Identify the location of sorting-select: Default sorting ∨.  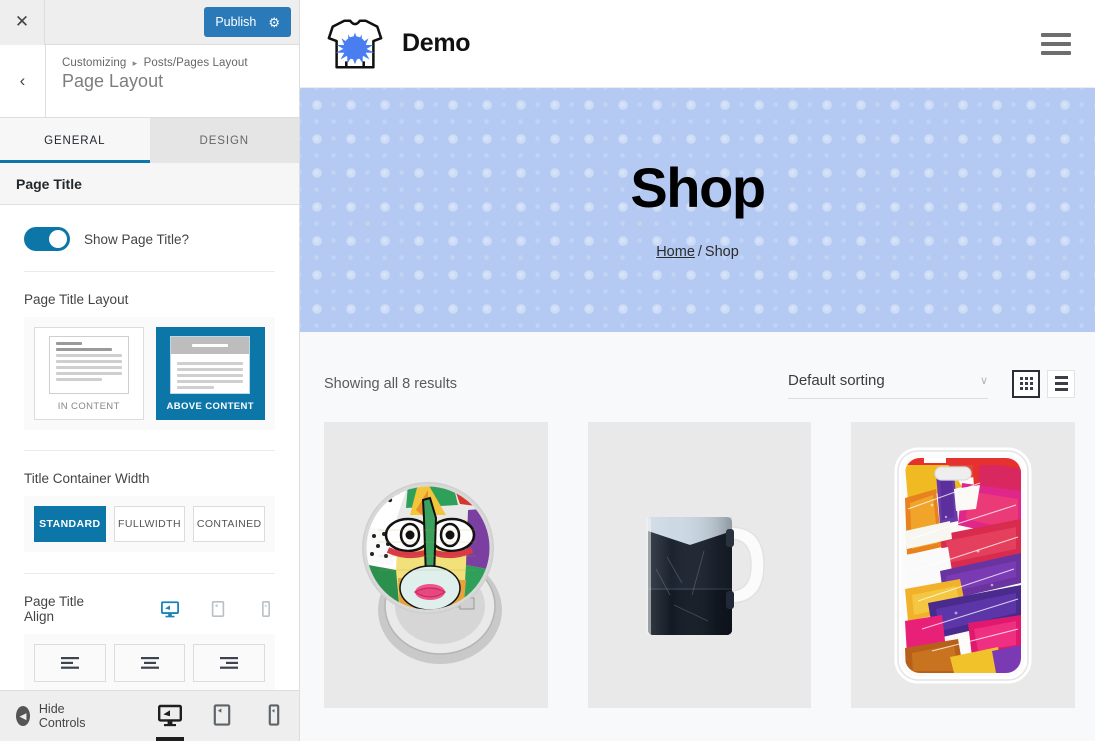
(888, 383).